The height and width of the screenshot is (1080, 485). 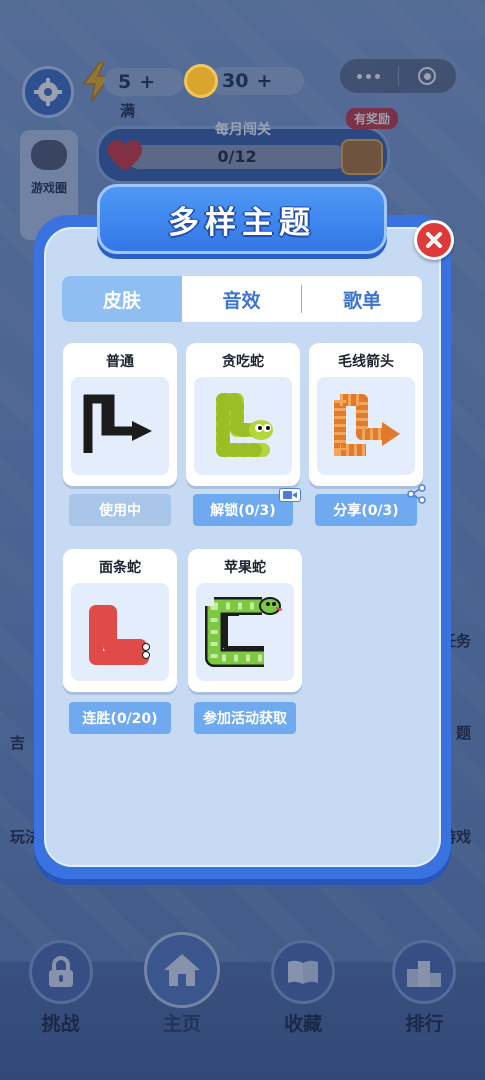 I want to click on skin-button-snake: 解锁(0/3), so click(x=247, y=507).